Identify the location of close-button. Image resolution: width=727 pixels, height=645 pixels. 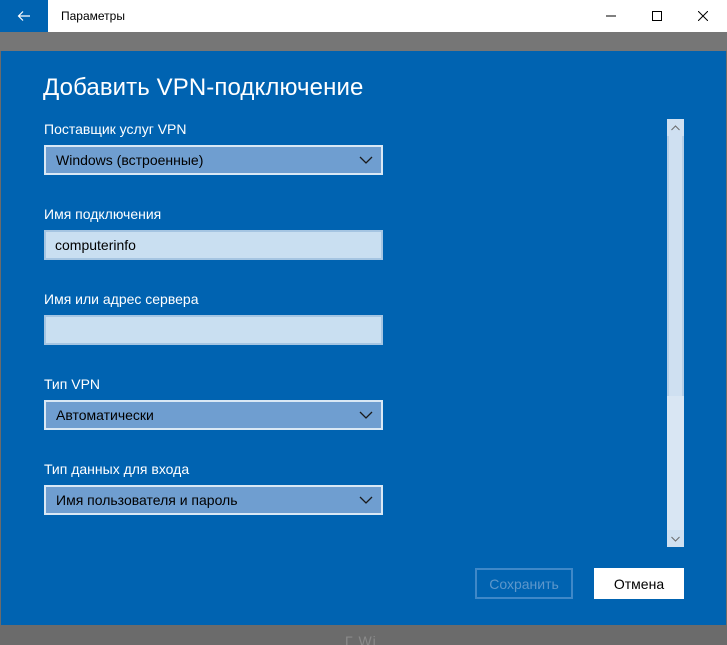
(703, 16).